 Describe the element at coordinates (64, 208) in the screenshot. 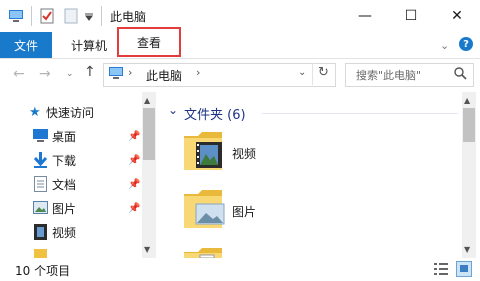

I see `nav-item-label: 图片` at that location.